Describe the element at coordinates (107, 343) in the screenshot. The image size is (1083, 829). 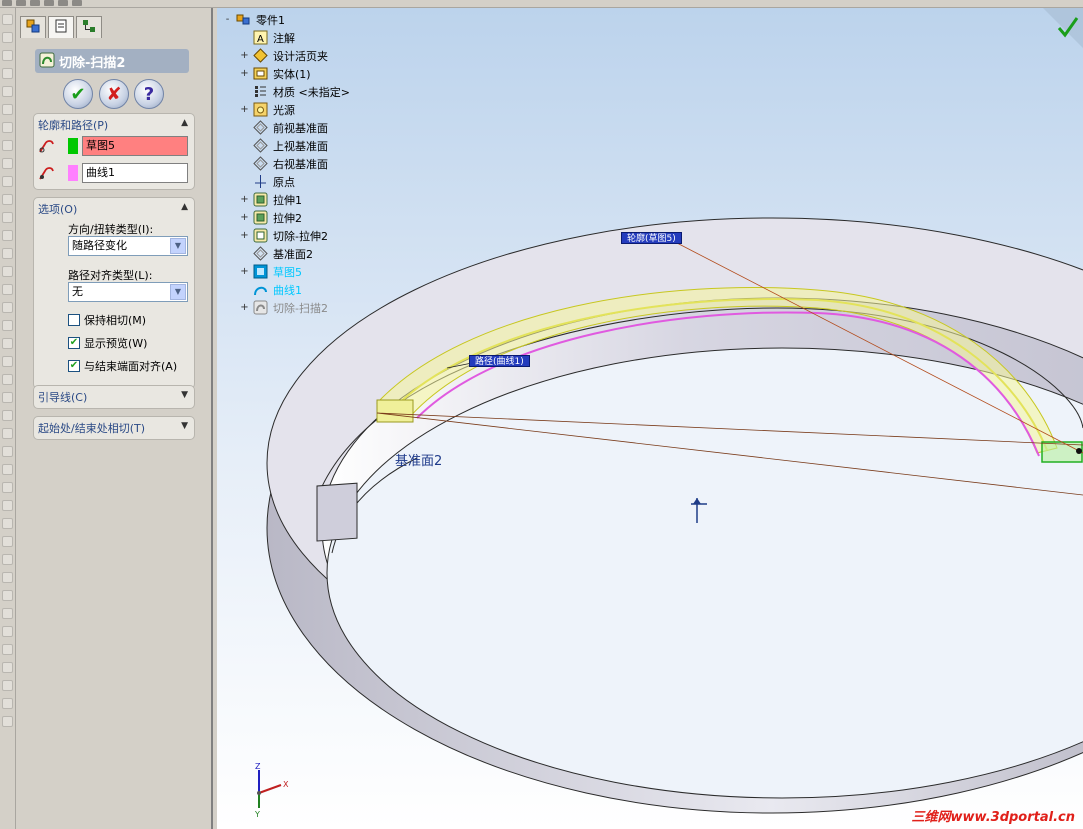
I see `show-preview-option: ✔ 显示预览(W)` at that location.